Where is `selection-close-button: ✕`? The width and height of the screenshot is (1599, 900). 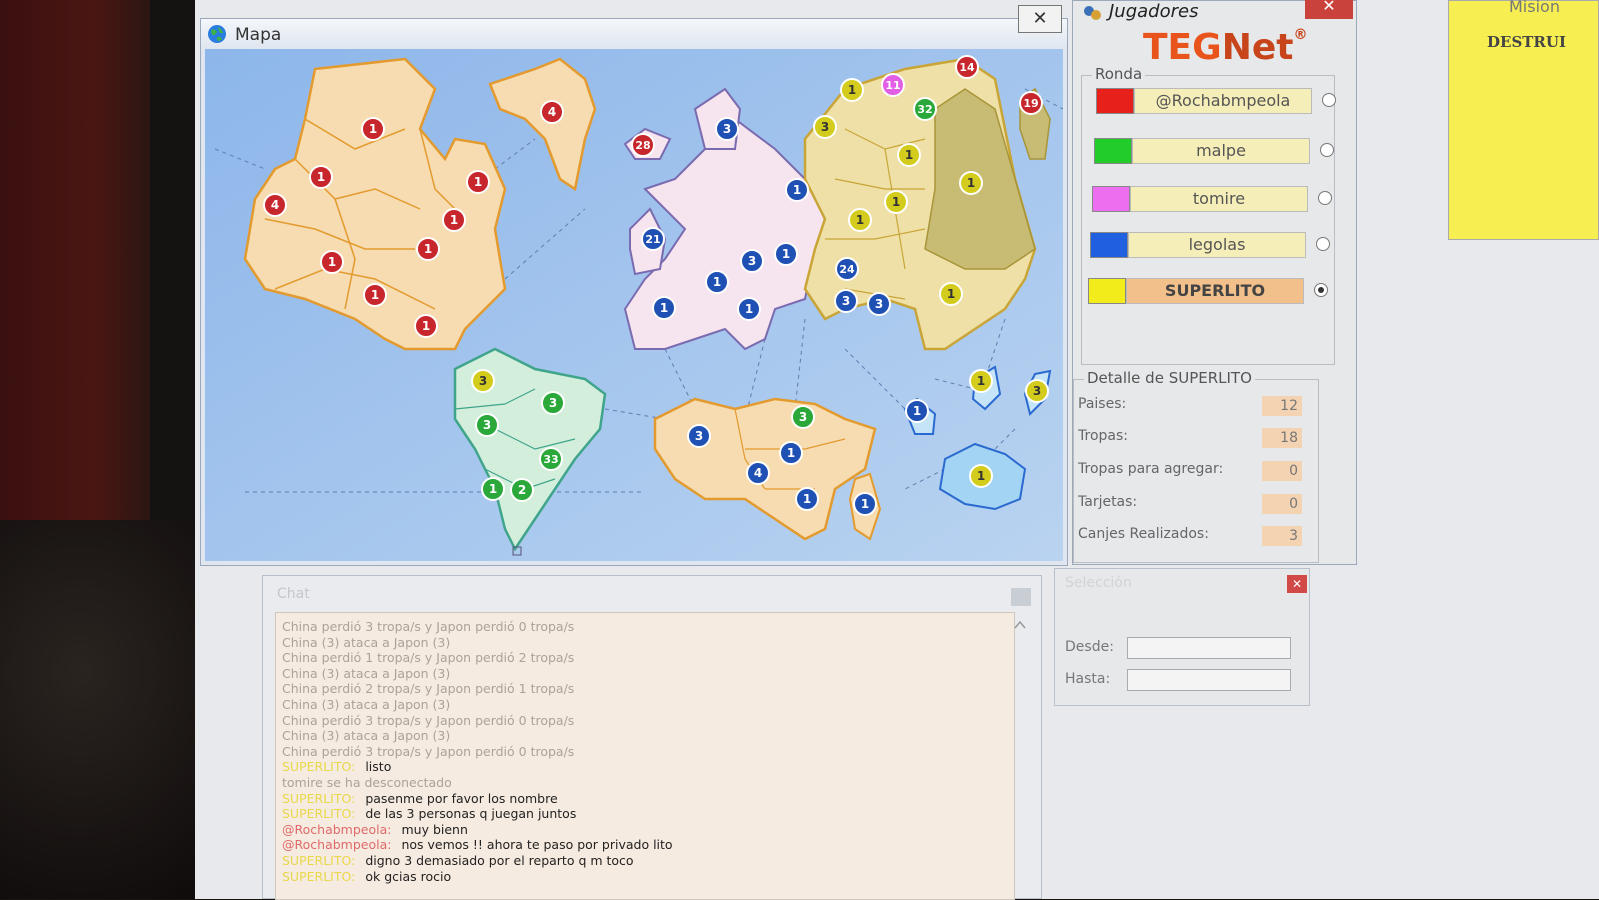
selection-close-button: ✕ is located at coordinates (1297, 584).